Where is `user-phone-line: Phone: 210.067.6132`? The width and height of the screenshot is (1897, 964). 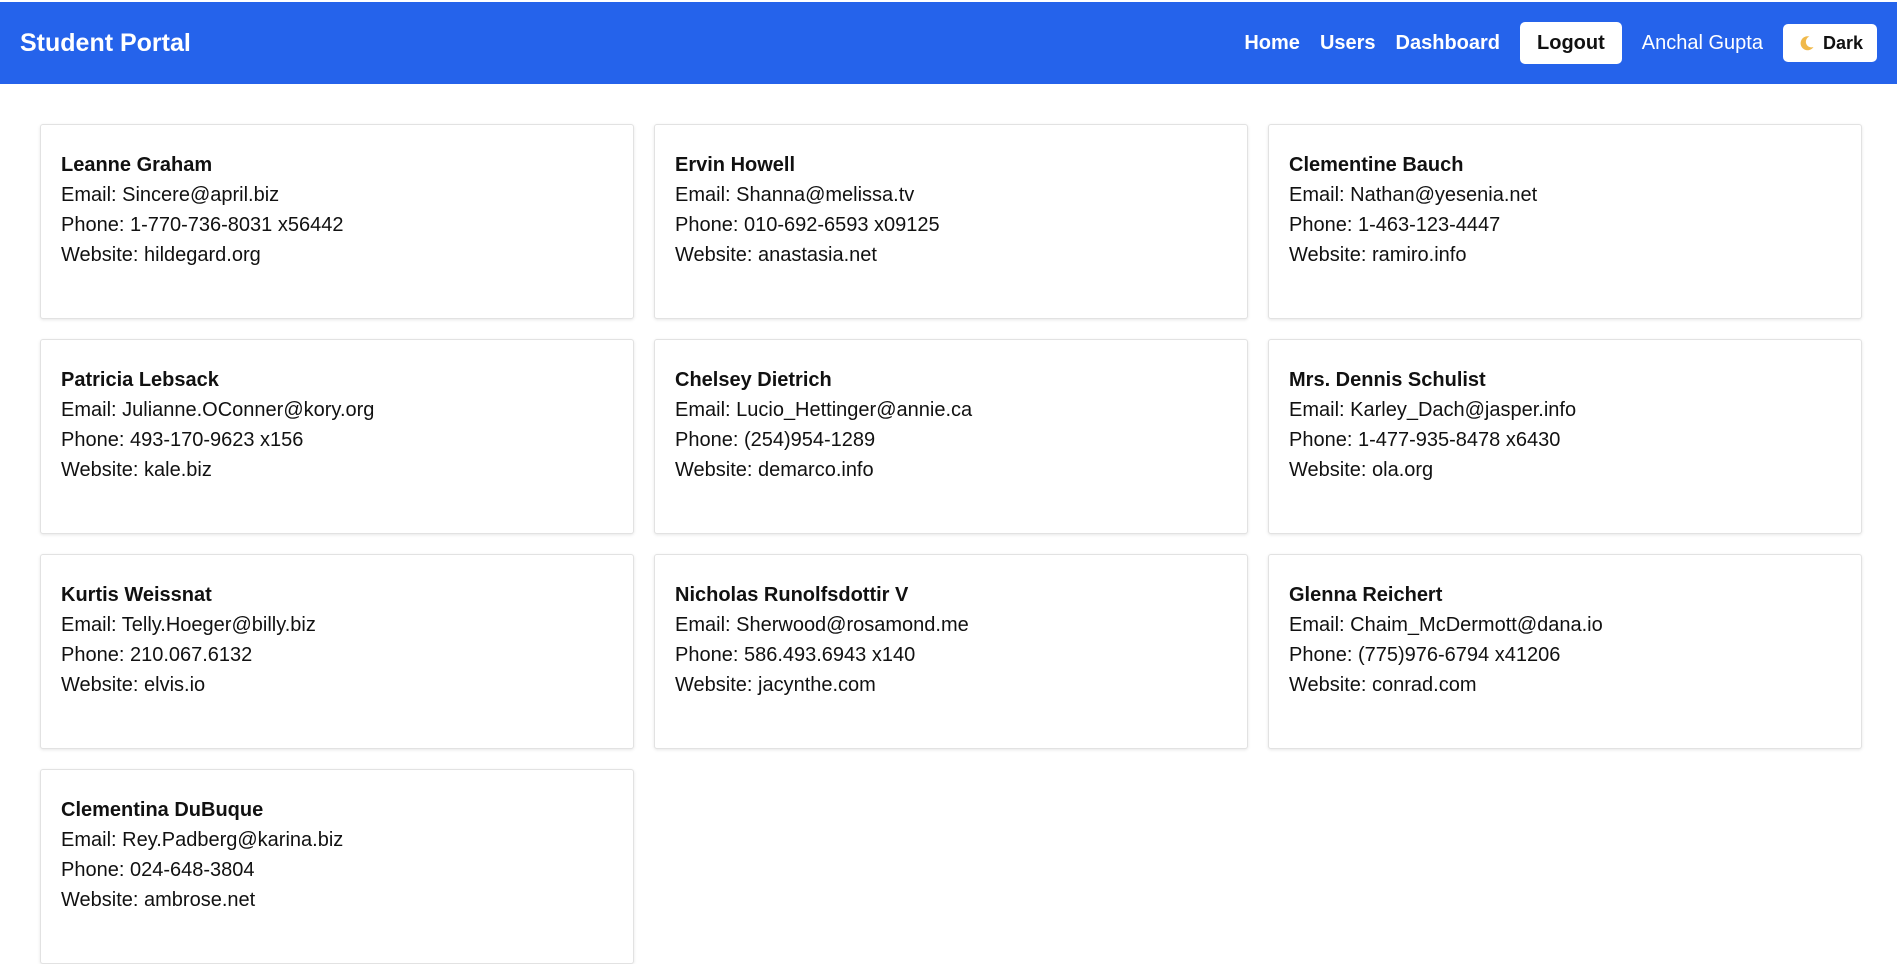 user-phone-line: Phone: 210.067.6132 is located at coordinates (337, 655).